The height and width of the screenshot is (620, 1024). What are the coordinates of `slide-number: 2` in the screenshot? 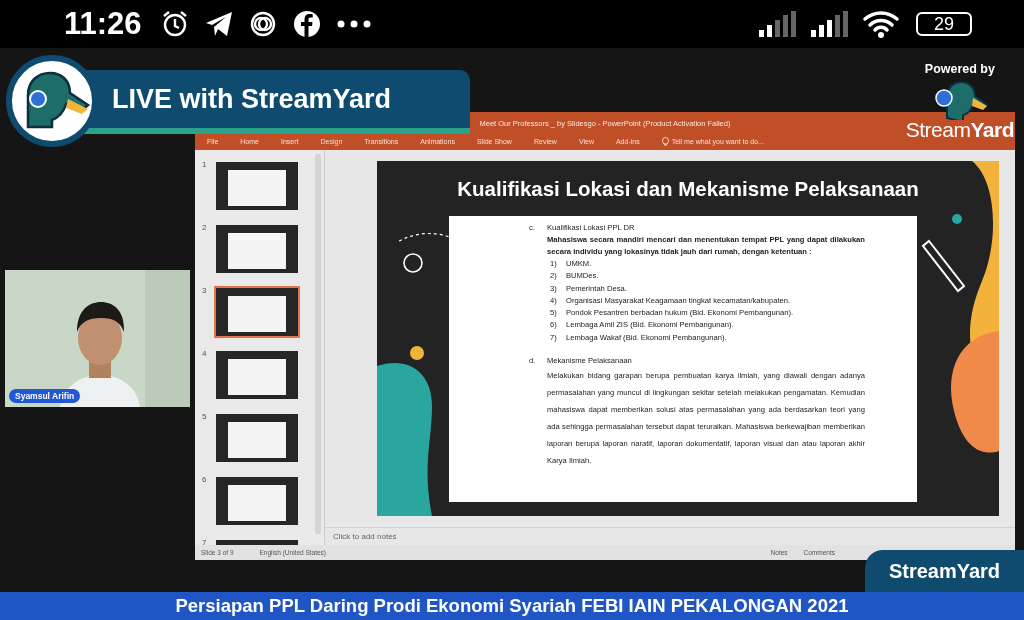 It's located at (205, 227).